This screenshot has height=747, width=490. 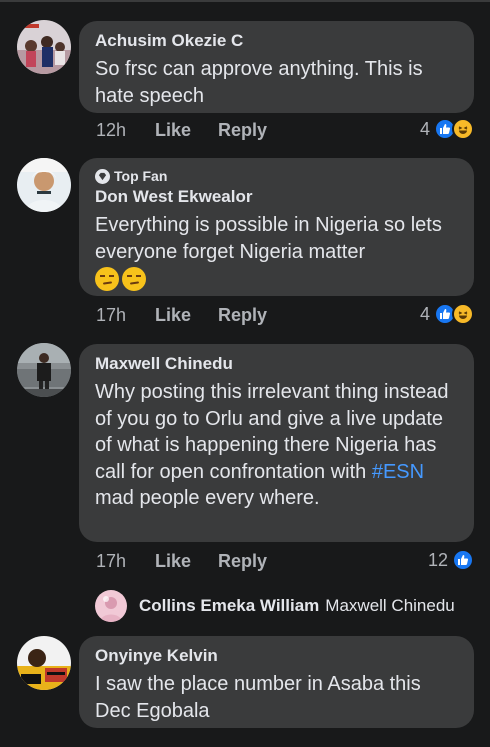 What do you see at coordinates (390, 605) in the screenshot?
I see `reply-snippet: Maxwell Chinedu` at bounding box center [390, 605].